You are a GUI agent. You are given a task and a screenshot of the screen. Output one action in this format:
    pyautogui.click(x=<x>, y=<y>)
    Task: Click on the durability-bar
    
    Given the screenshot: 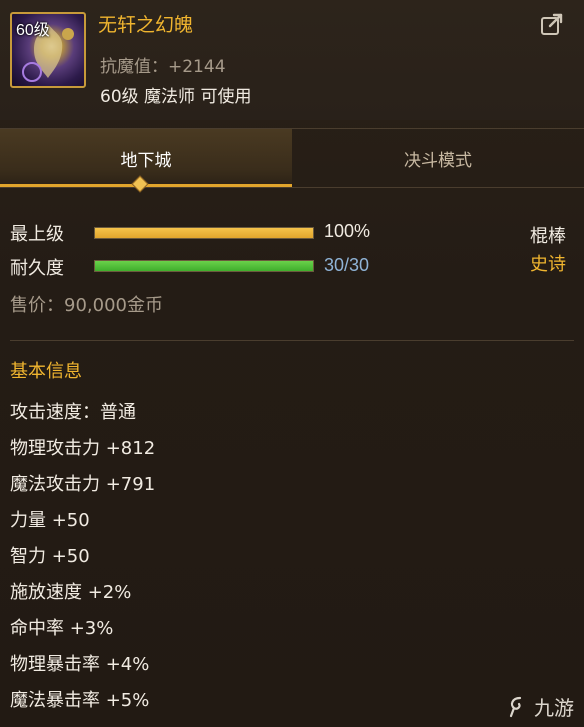 What is the action you would take?
    pyautogui.click(x=204, y=266)
    